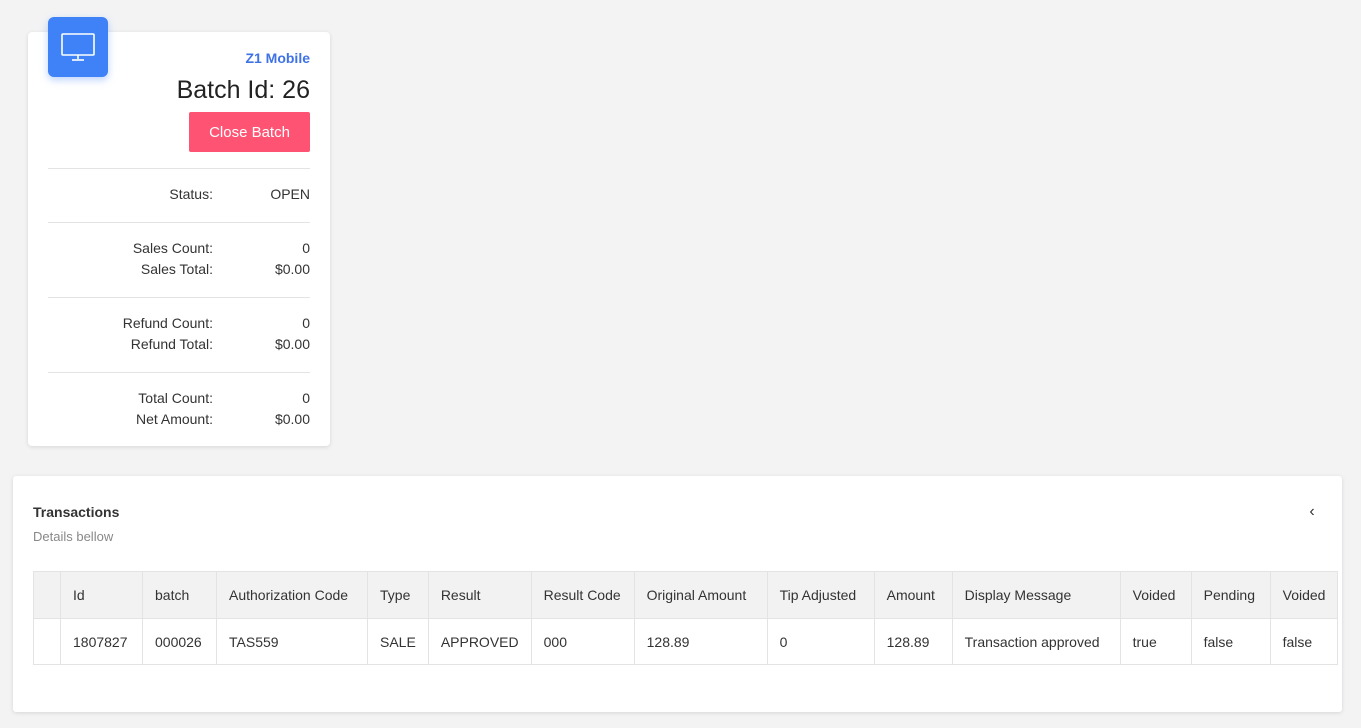  What do you see at coordinates (306, 248) in the screenshot?
I see `sales-count-value: 0` at bounding box center [306, 248].